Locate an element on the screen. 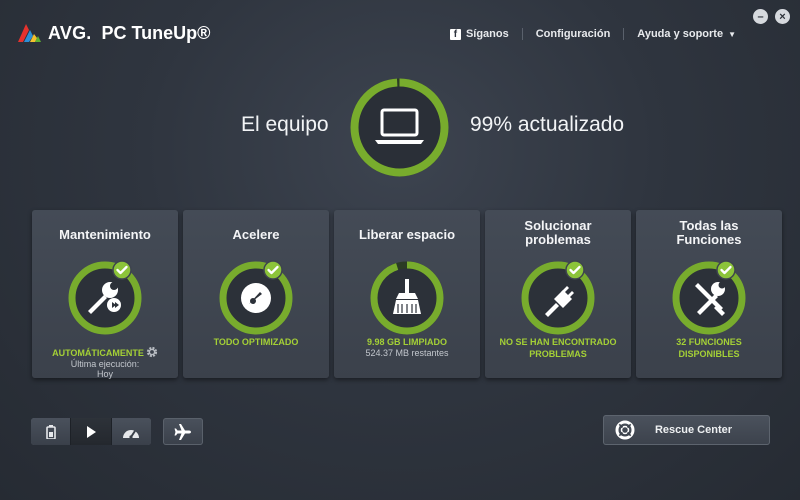  turbo-mode-button is located at coordinates (131, 431).